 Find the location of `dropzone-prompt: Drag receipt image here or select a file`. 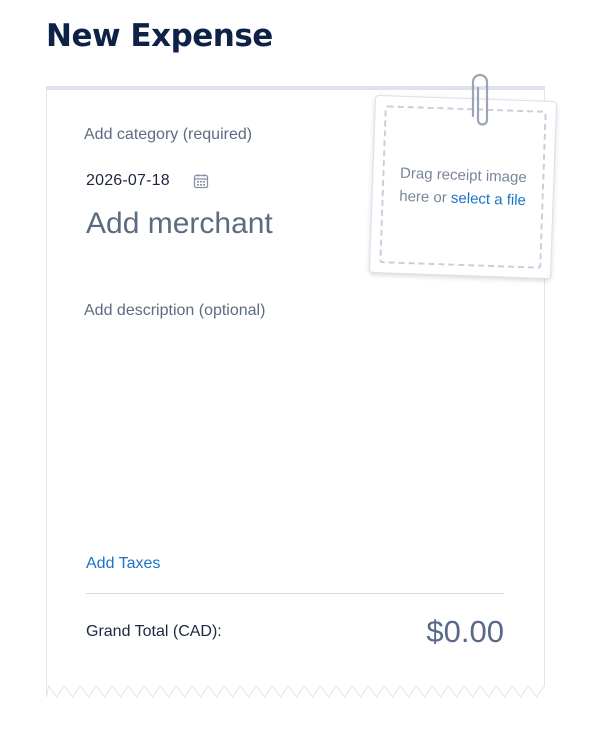

dropzone-prompt: Drag receipt image here or select a file is located at coordinates (463, 186).